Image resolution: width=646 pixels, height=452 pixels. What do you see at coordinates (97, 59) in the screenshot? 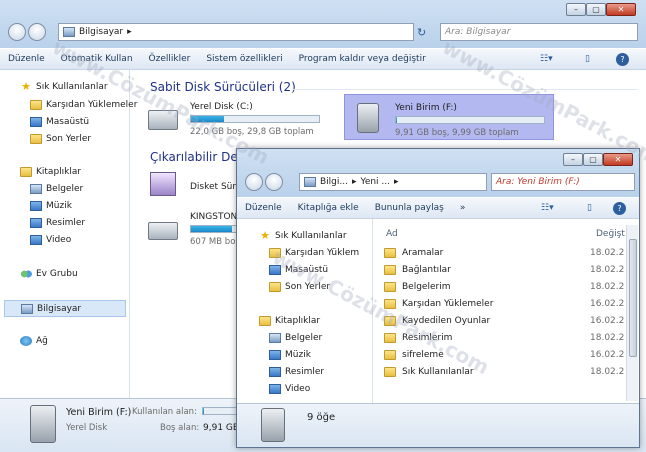
I see `autoplay-button: Otomatik Kullan` at bounding box center [97, 59].